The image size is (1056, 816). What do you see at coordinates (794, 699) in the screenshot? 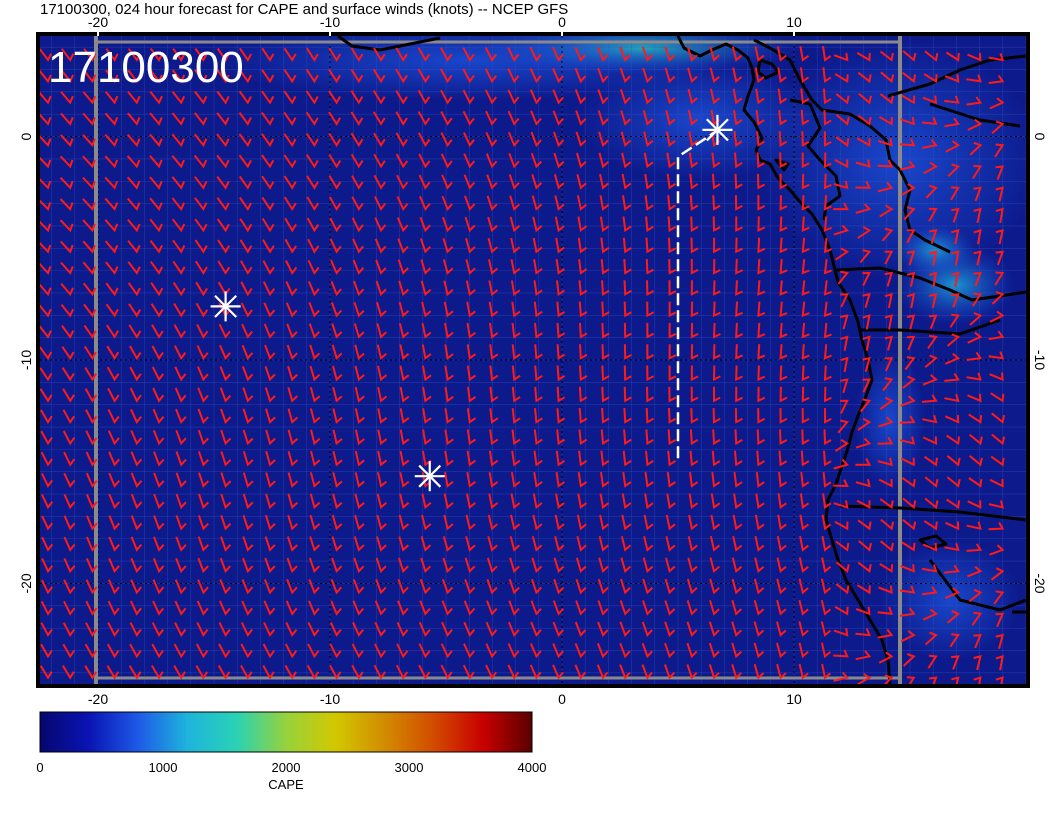
I see `lon-tick-label-bottom: 10` at bounding box center [794, 699].